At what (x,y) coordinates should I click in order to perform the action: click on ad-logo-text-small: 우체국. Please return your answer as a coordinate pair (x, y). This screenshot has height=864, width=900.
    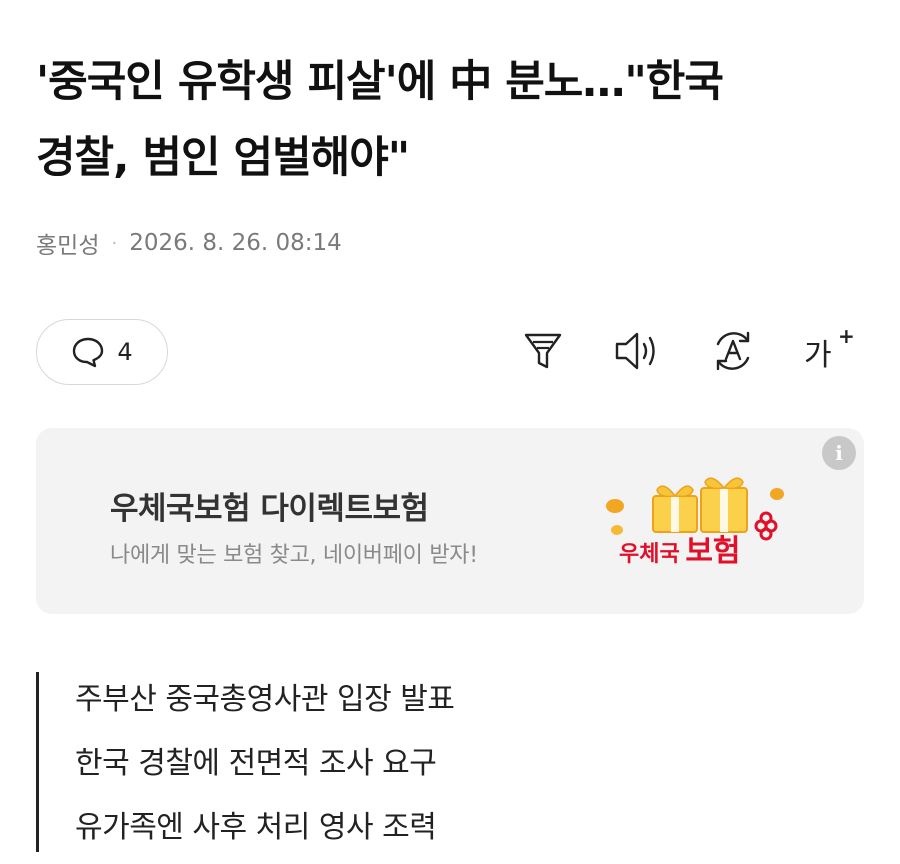
    Looking at the image, I should click on (649, 554).